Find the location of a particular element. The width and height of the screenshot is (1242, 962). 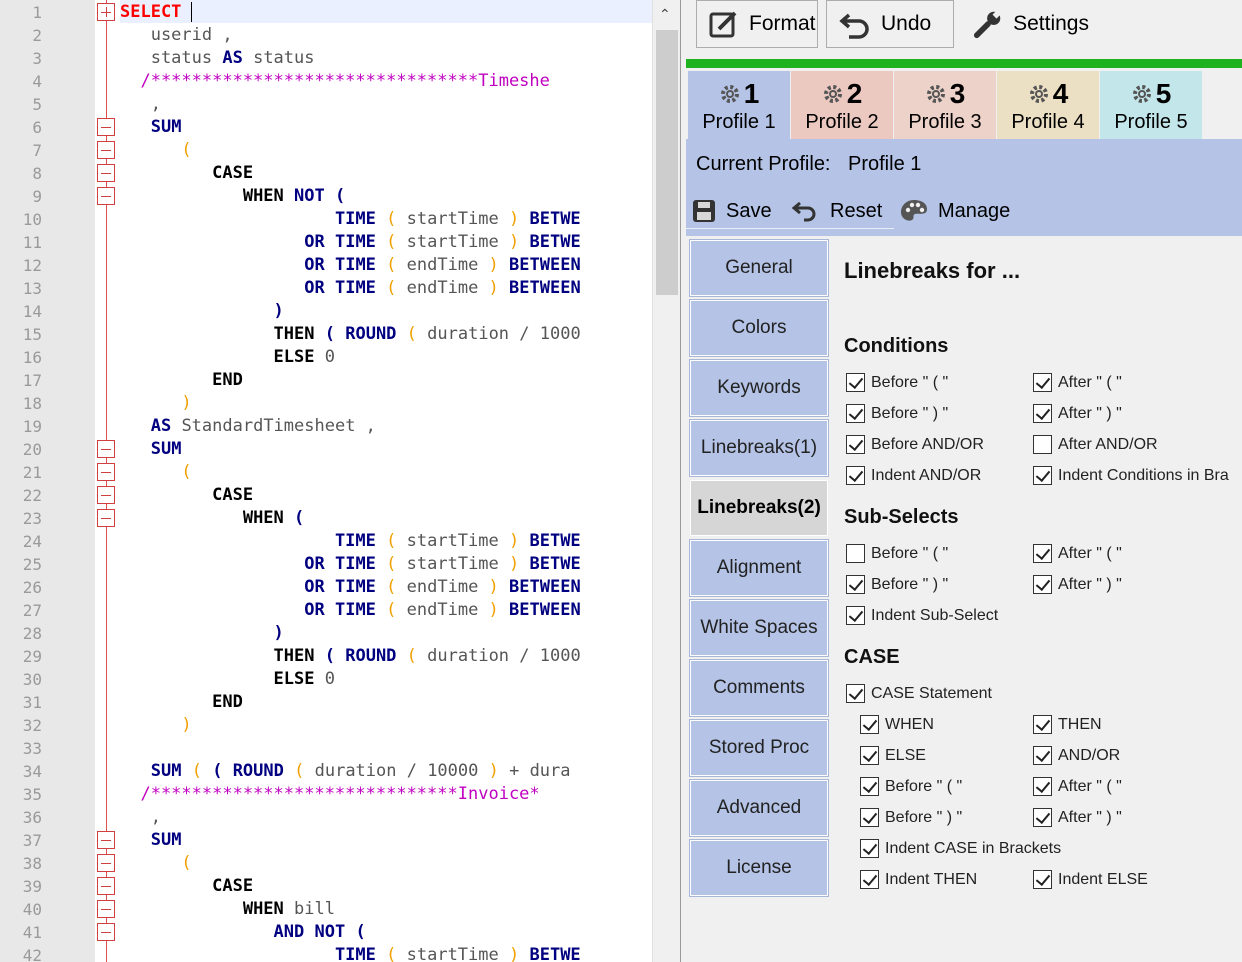

sidebar-item-advanced: Advanced is located at coordinates (759, 808).